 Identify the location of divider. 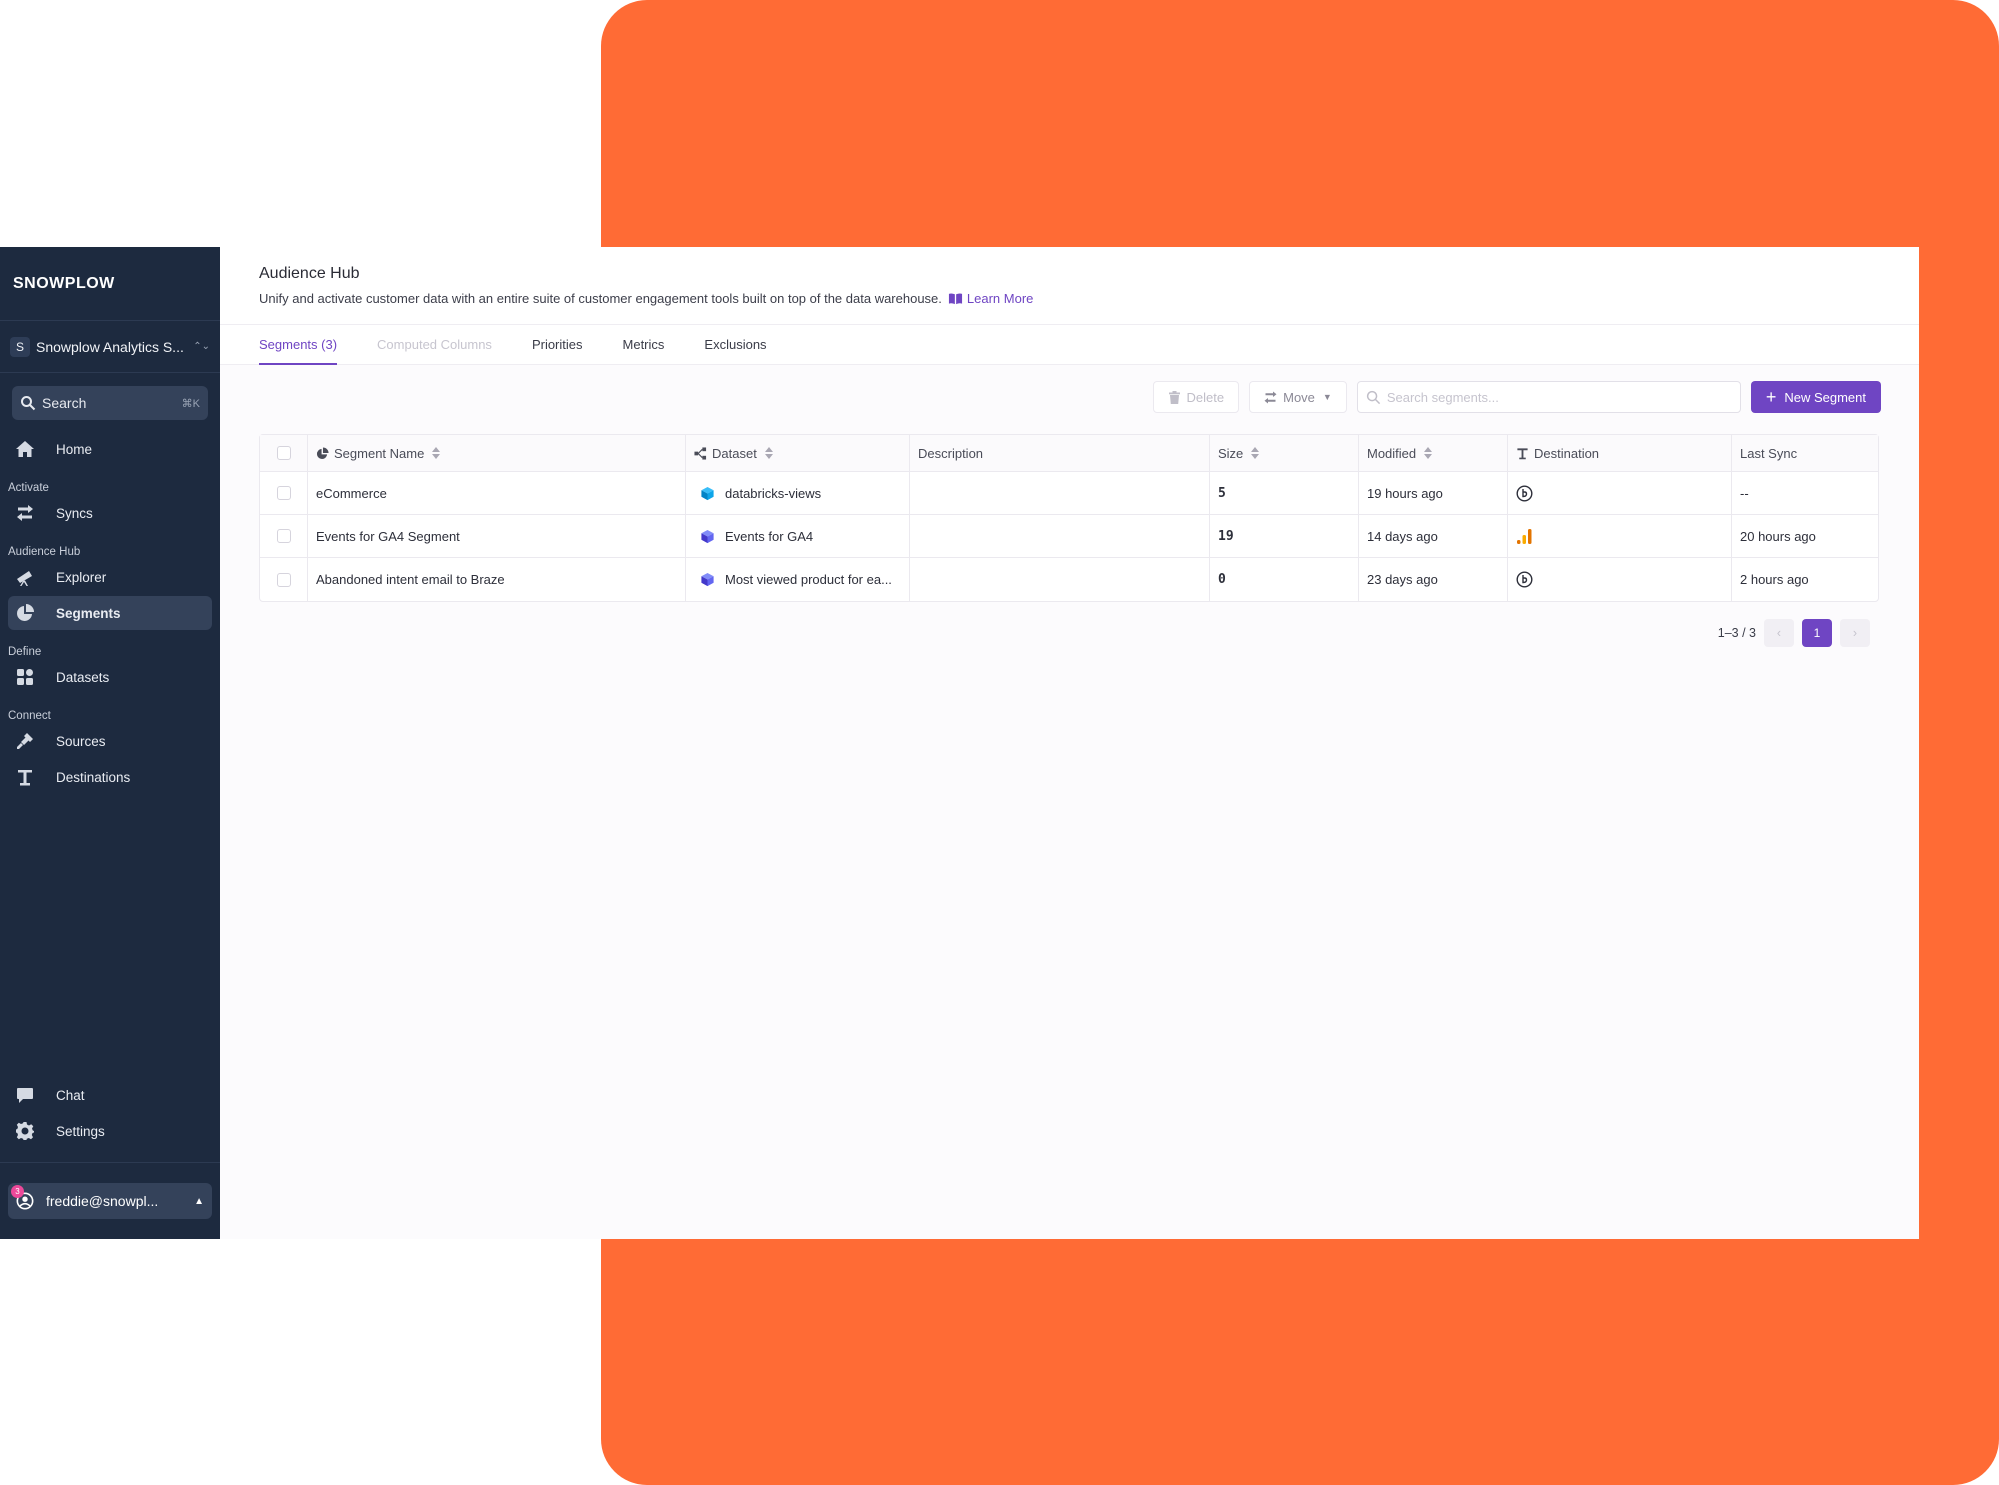
(110, 1162).